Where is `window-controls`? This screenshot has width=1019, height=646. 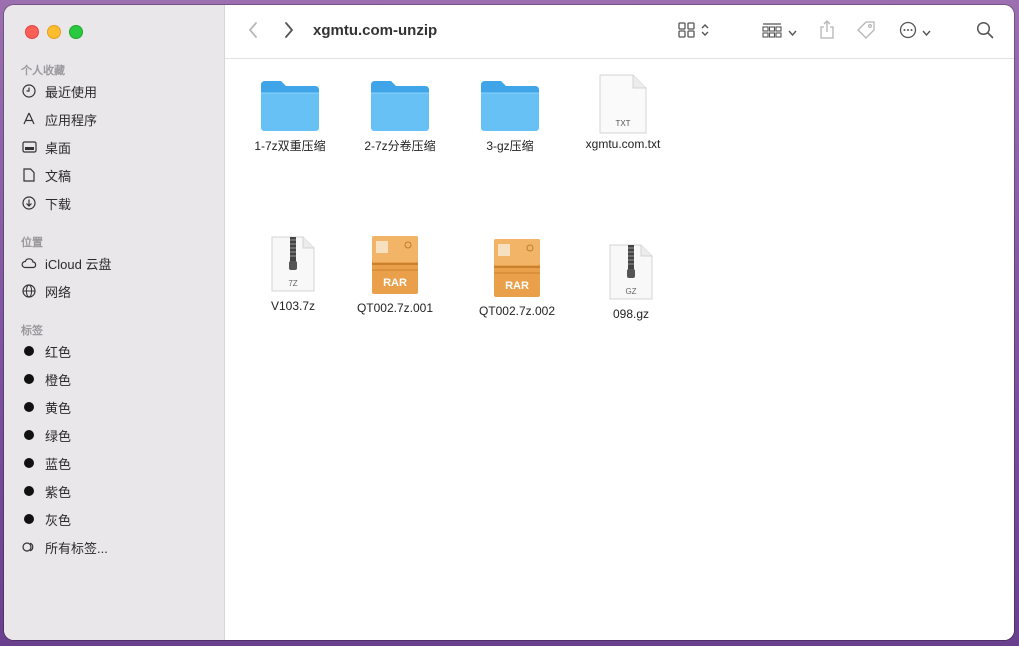
window-controls is located at coordinates (54, 32).